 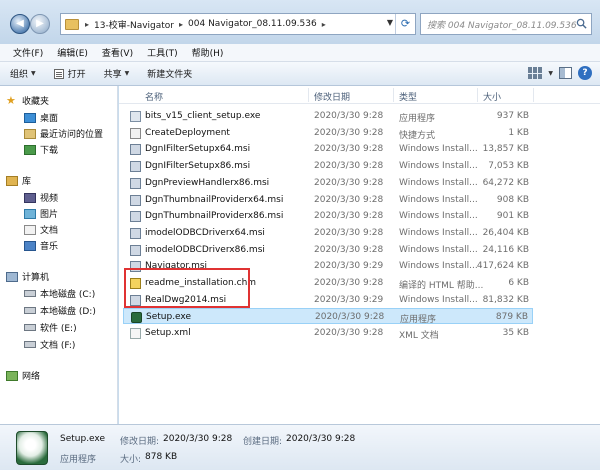 What do you see at coordinates (332, 96) in the screenshot?
I see `column-date: 修改日期` at bounding box center [332, 96].